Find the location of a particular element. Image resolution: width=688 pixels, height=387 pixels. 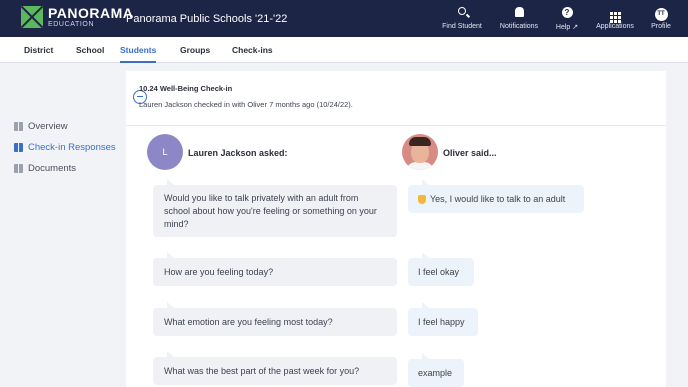

bell-icon is located at coordinates (519, 12).